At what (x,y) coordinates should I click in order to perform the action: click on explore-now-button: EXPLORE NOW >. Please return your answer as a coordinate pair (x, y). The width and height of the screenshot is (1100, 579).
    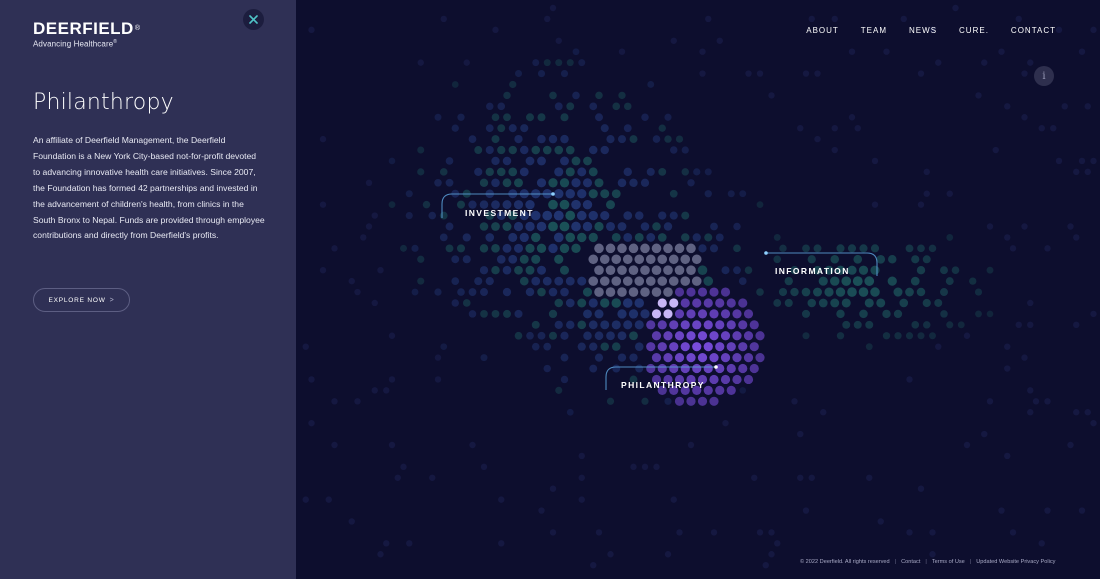
    Looking at the image, I should click on (81, 300).